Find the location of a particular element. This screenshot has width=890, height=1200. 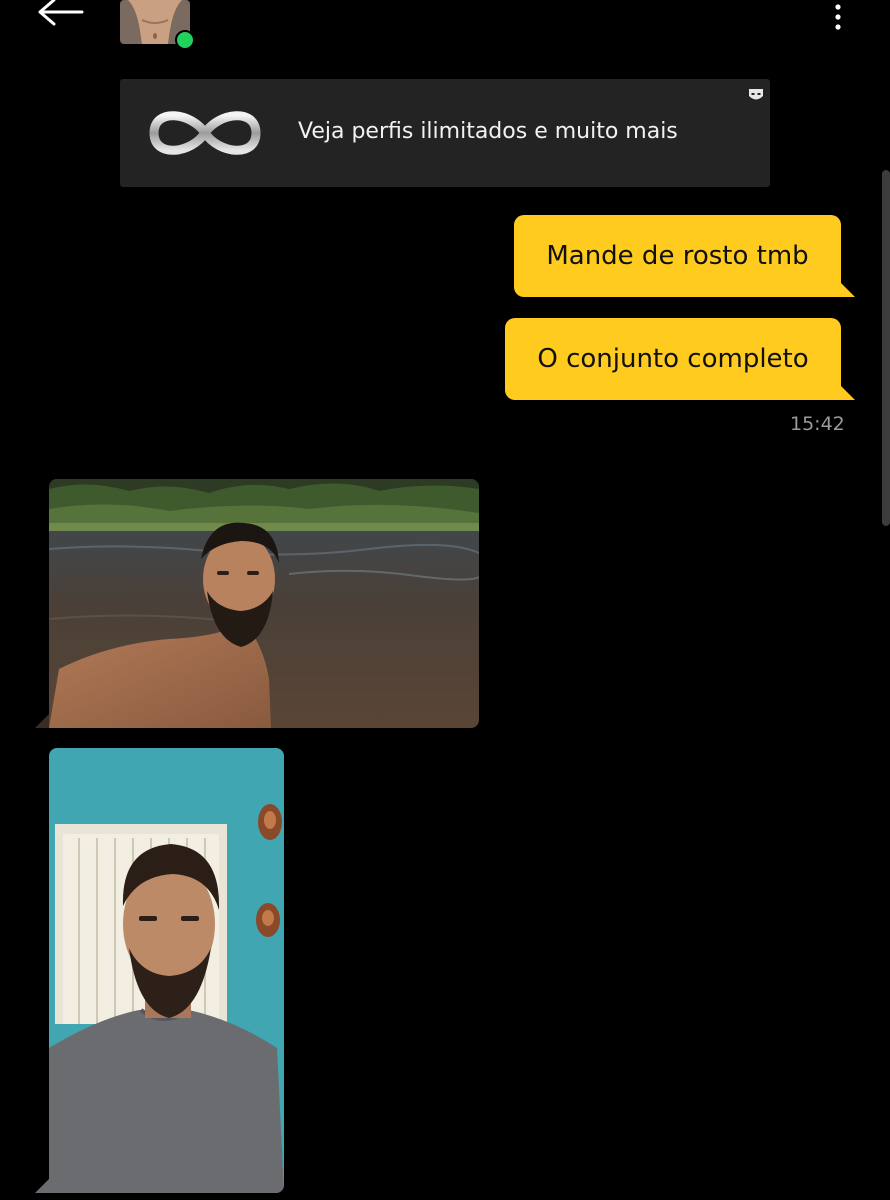

back-button is located at coordinates (62, 15).